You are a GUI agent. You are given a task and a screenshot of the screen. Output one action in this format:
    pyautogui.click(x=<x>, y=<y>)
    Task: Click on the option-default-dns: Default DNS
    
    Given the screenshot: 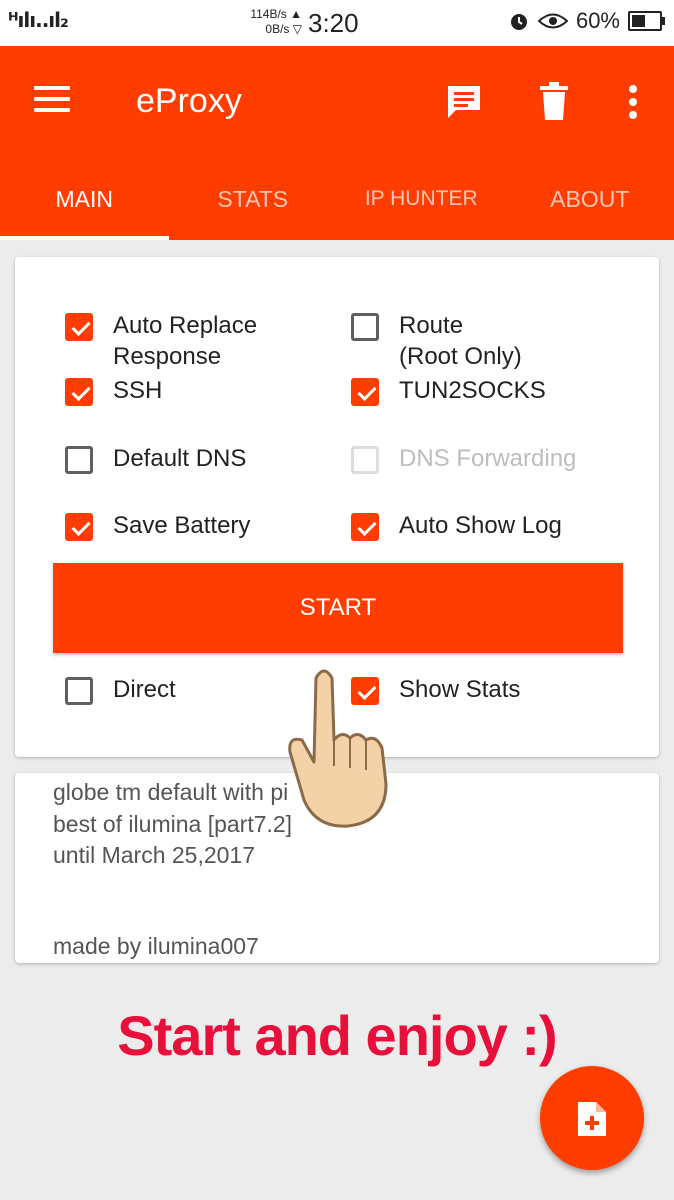 What is the action you would take?
    pyautogui.click(x=156, y=459)
    